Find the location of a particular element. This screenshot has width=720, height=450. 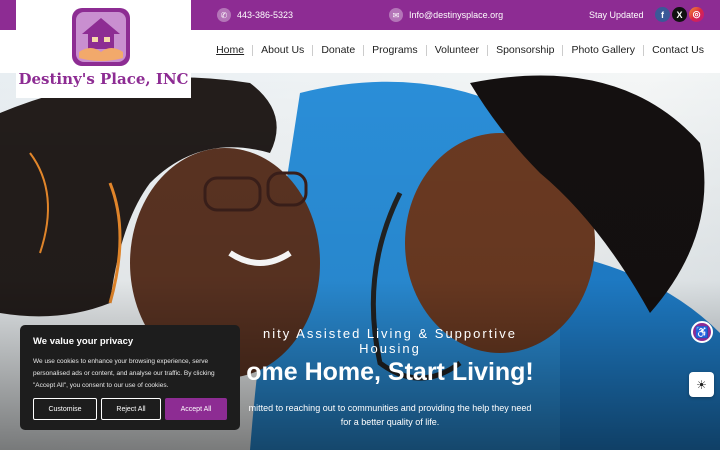

phone-contact: ✆ 443-386-5323 is located at coordinates (255, 15).